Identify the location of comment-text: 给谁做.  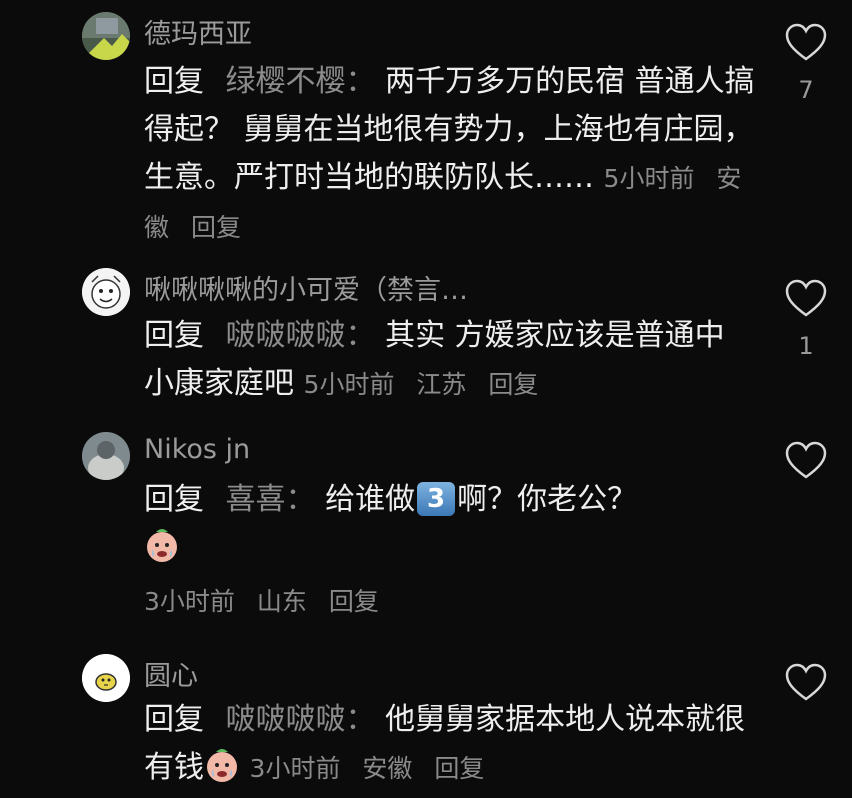
(370, 499).